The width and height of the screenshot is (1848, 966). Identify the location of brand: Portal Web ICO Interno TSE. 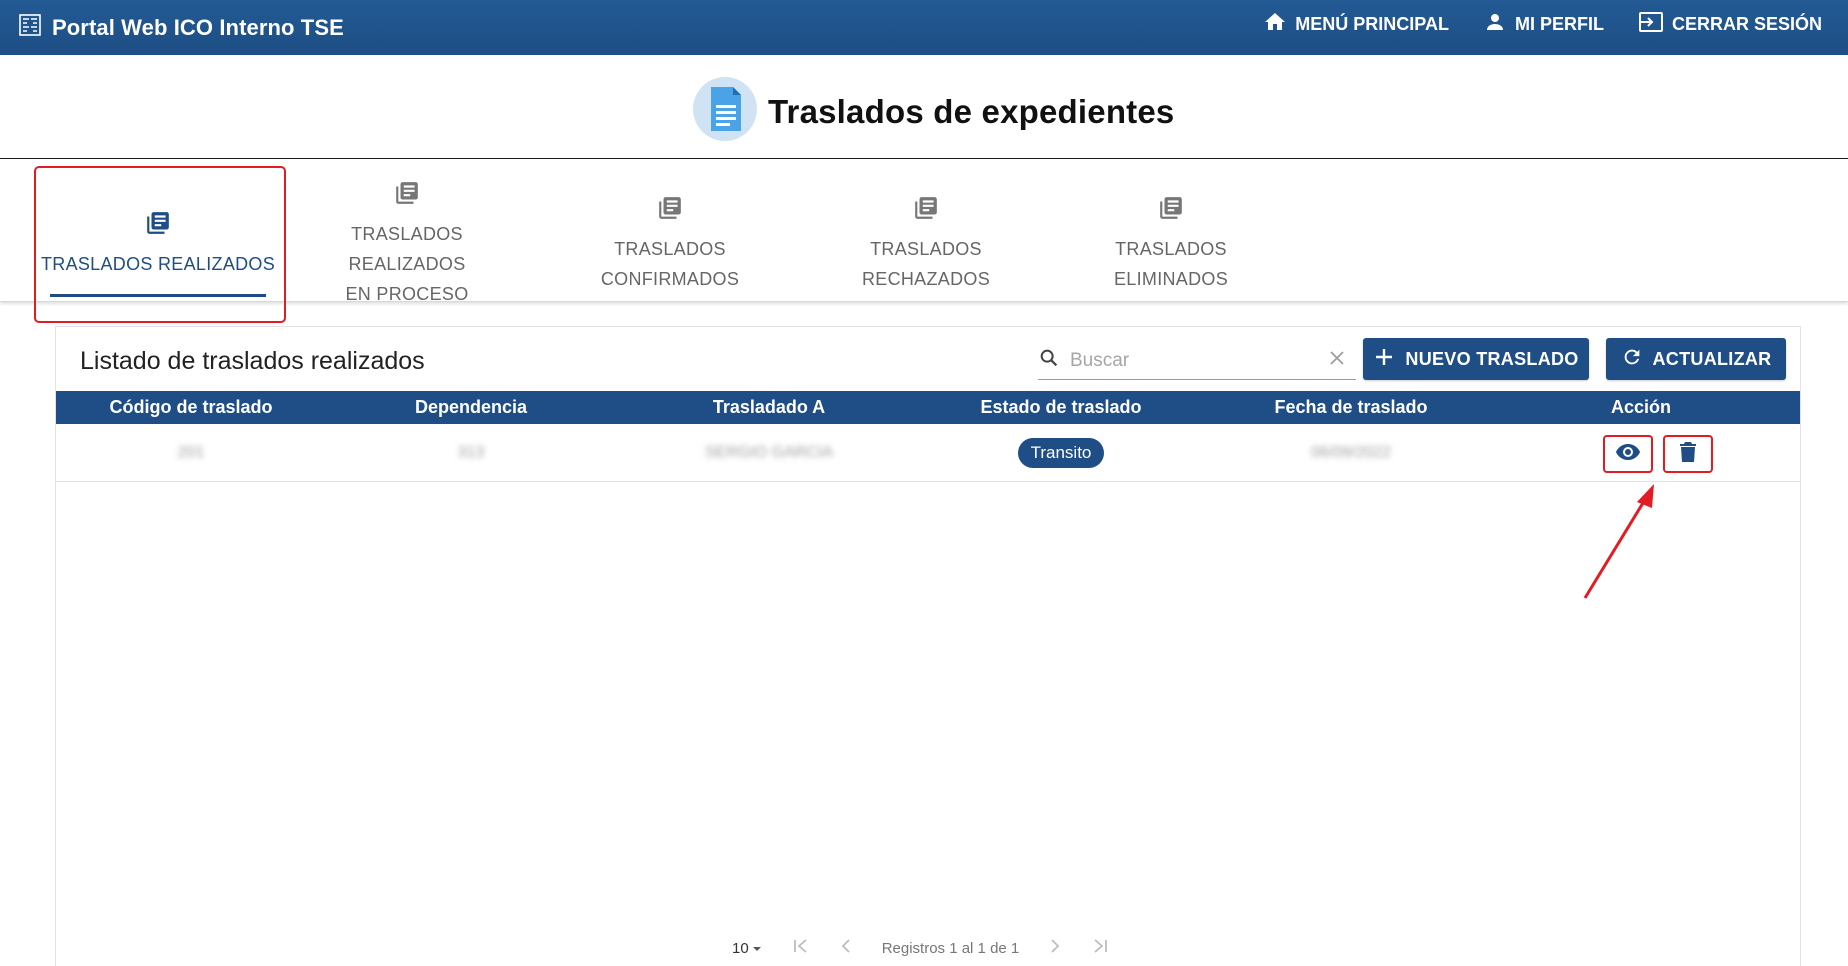
(181, 27).